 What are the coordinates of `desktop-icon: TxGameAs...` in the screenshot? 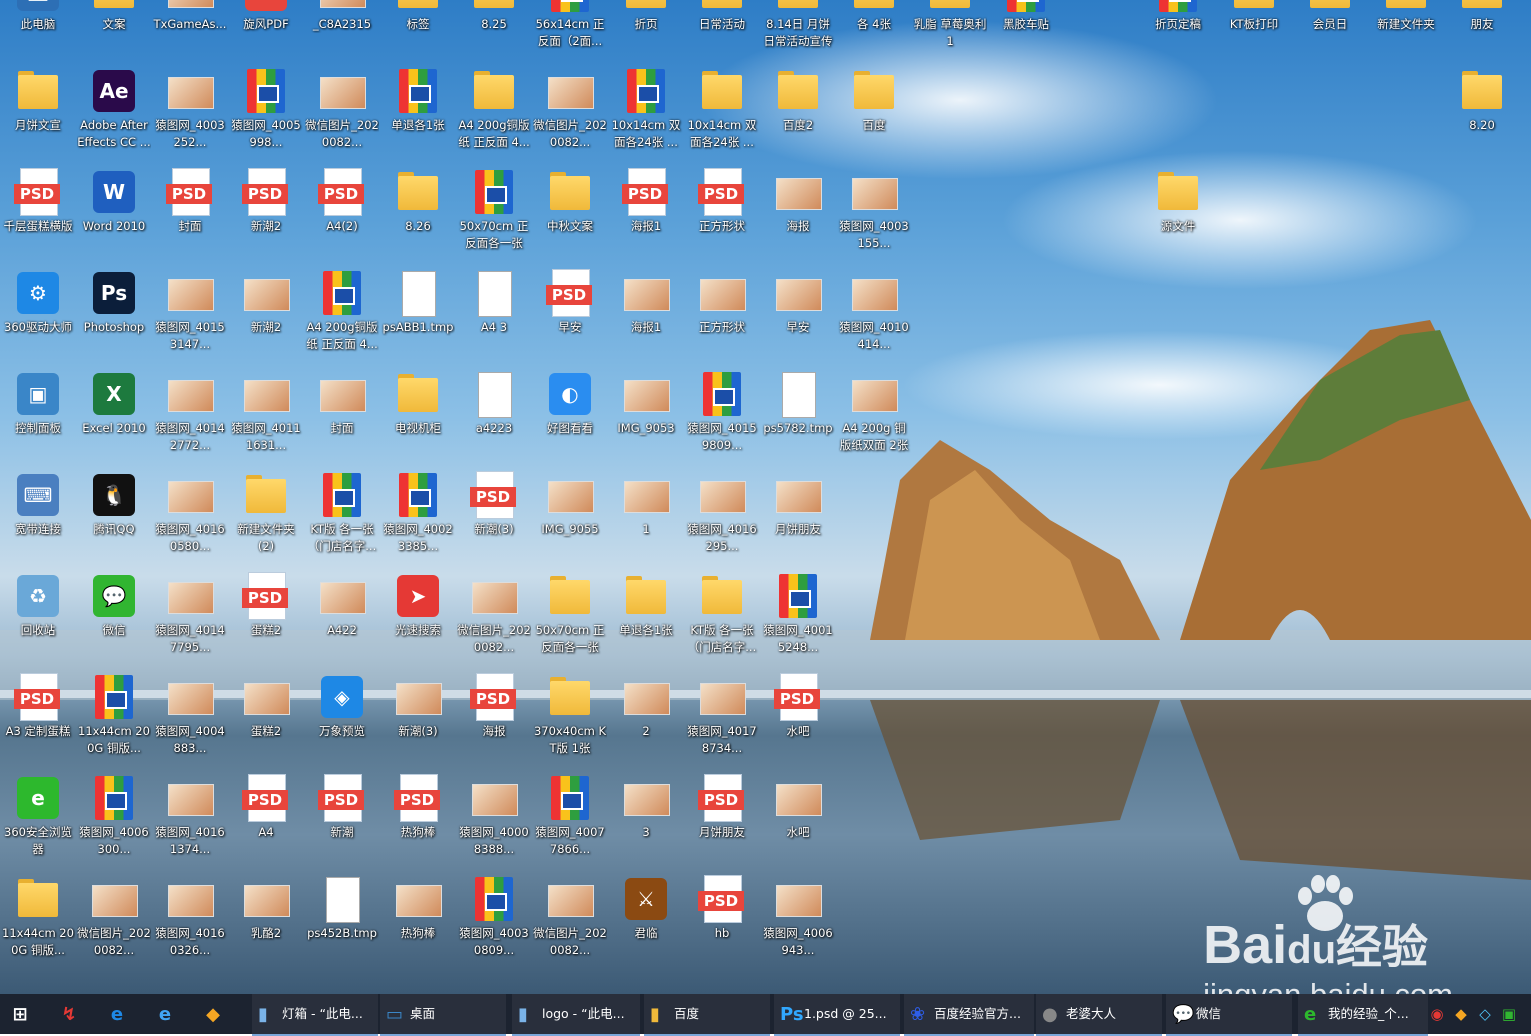 It's located at (190, 30).